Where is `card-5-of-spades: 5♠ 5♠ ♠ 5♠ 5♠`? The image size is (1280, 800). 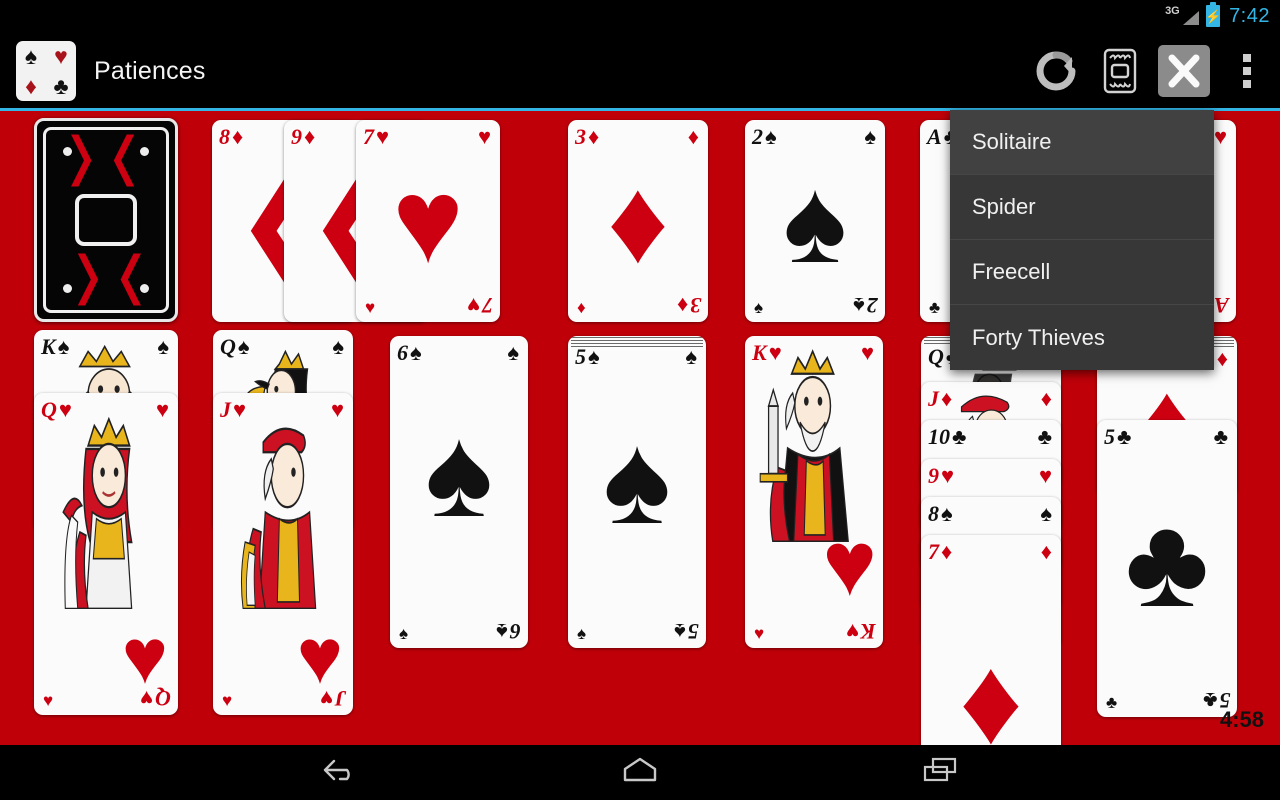
card-5-of-spades: 5♠ 5♠ ♠ 5♠ 5♠ is located at coordinates (637, 492).